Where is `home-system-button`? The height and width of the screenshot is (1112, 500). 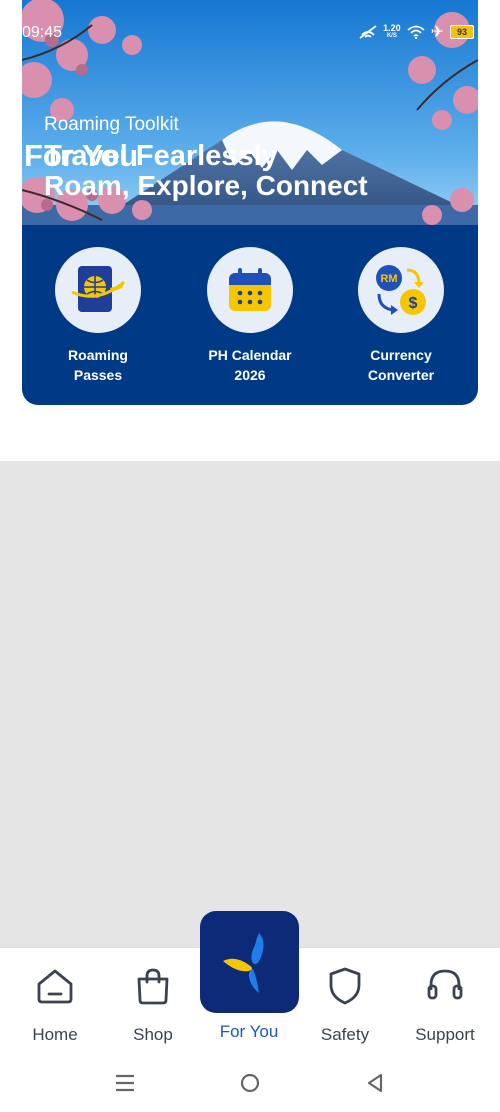
home-system-button is located at coordinates (250, 1083).